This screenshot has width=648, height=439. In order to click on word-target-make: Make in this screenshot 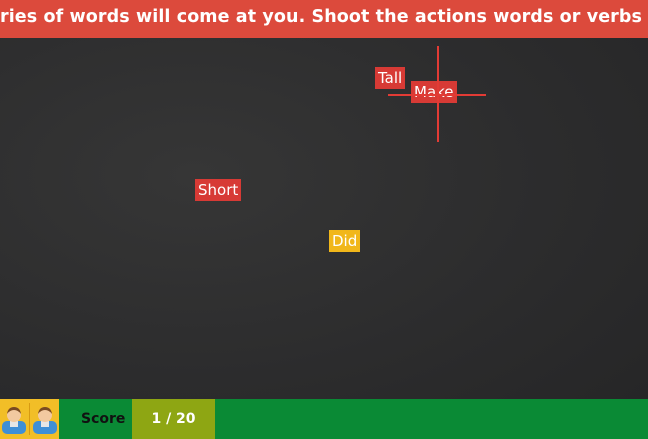, I will do `click(434, 92)`.